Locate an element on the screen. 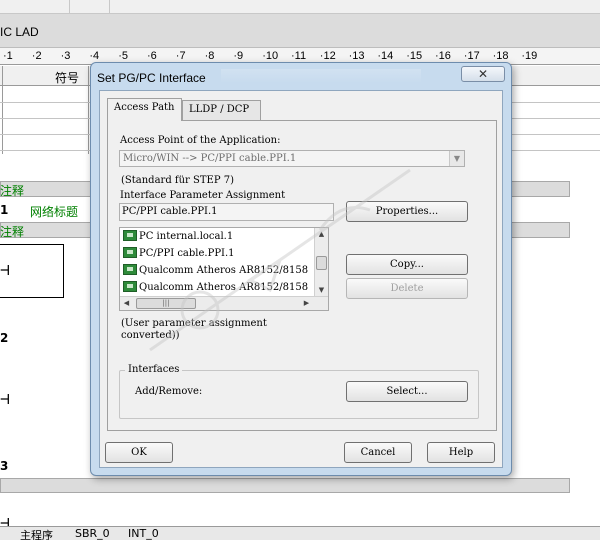 The width and height of the screenshot is (600, 540). tab-int-0: INT_0 is located at coordinates (143, 533).